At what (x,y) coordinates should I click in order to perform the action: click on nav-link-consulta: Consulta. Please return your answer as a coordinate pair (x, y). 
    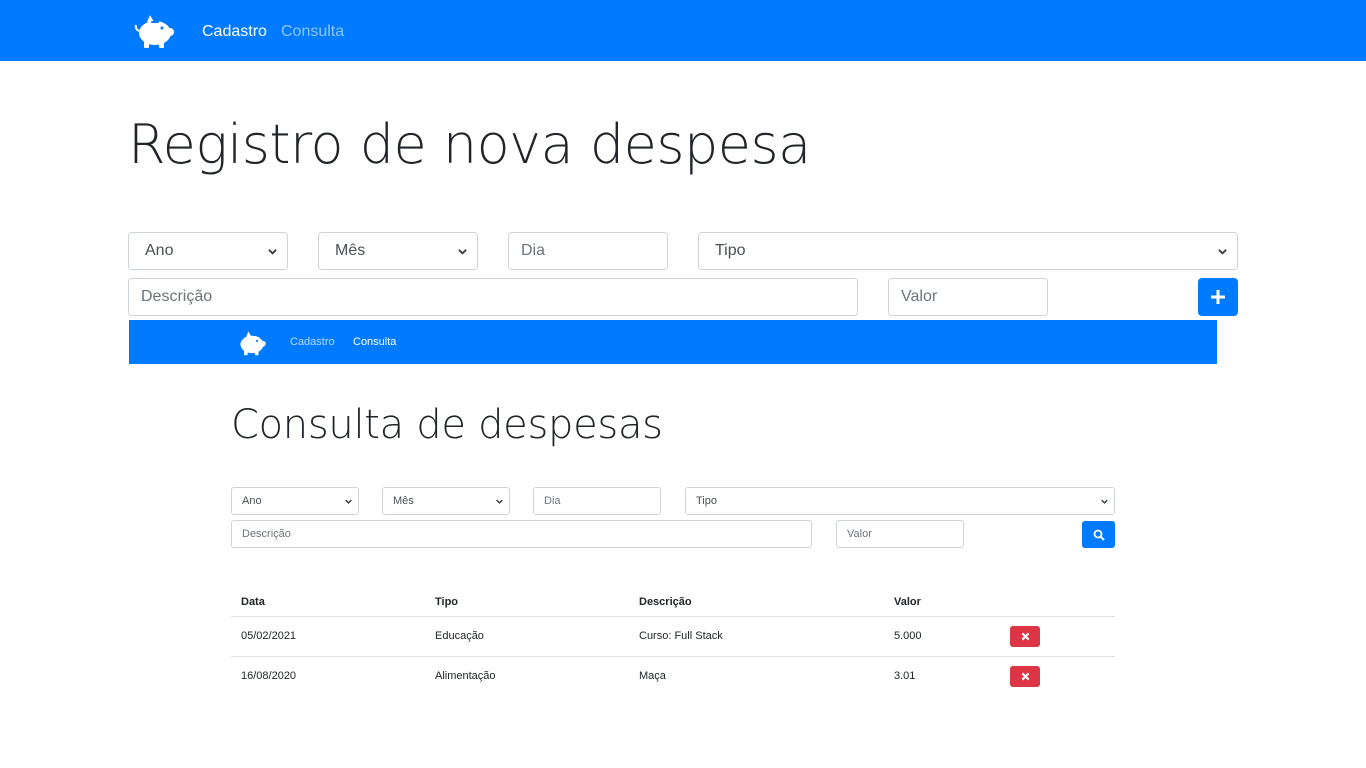
    Looking at the image, I should click on (312, 32).